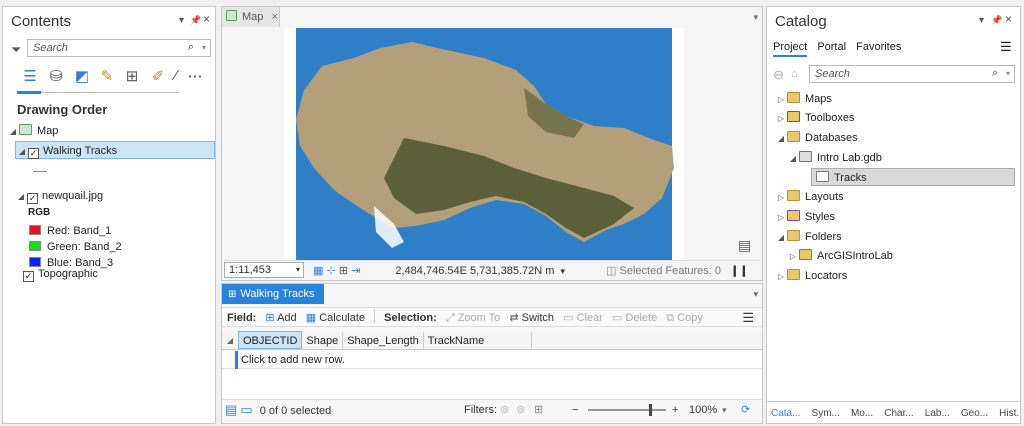 The height and width of the screenshot is (426, 1024). Describe the element at coordinates (583, 318) in the screenshot. I see `clear-button: ▭ Clear` at that location.